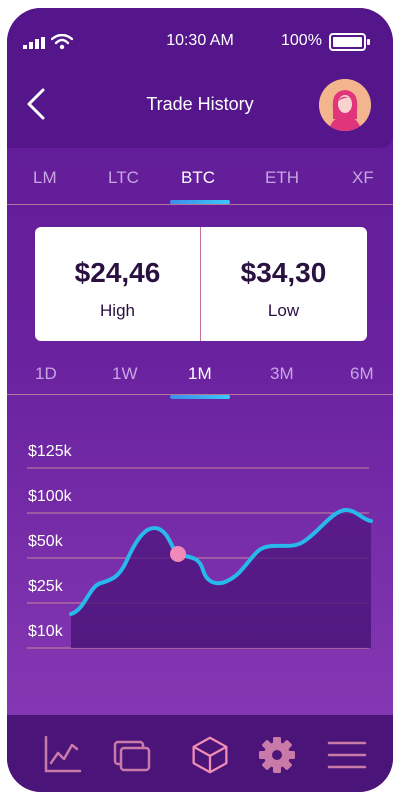 The height and width of the screenshot is (800, 400). I want to click on y-axis-label: $100k, so click(50, 496).